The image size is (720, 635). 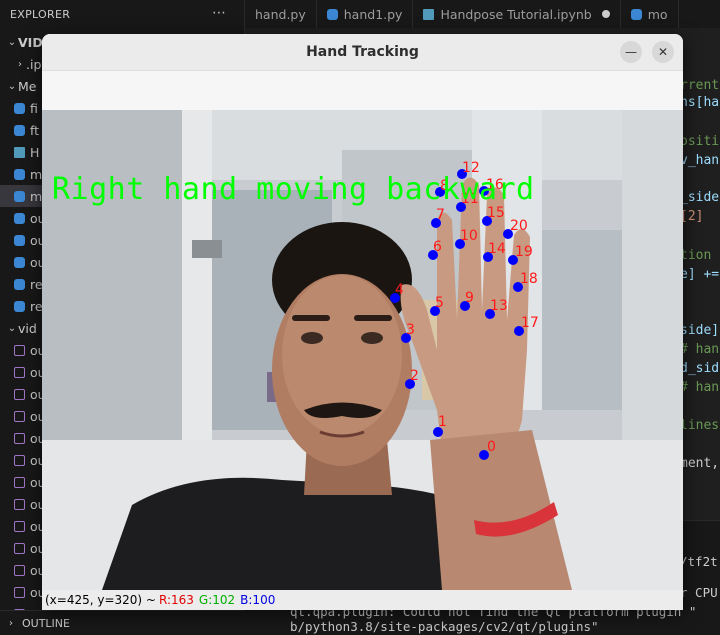 I want to click on code-line: v_han, so click(x=700, y=160).